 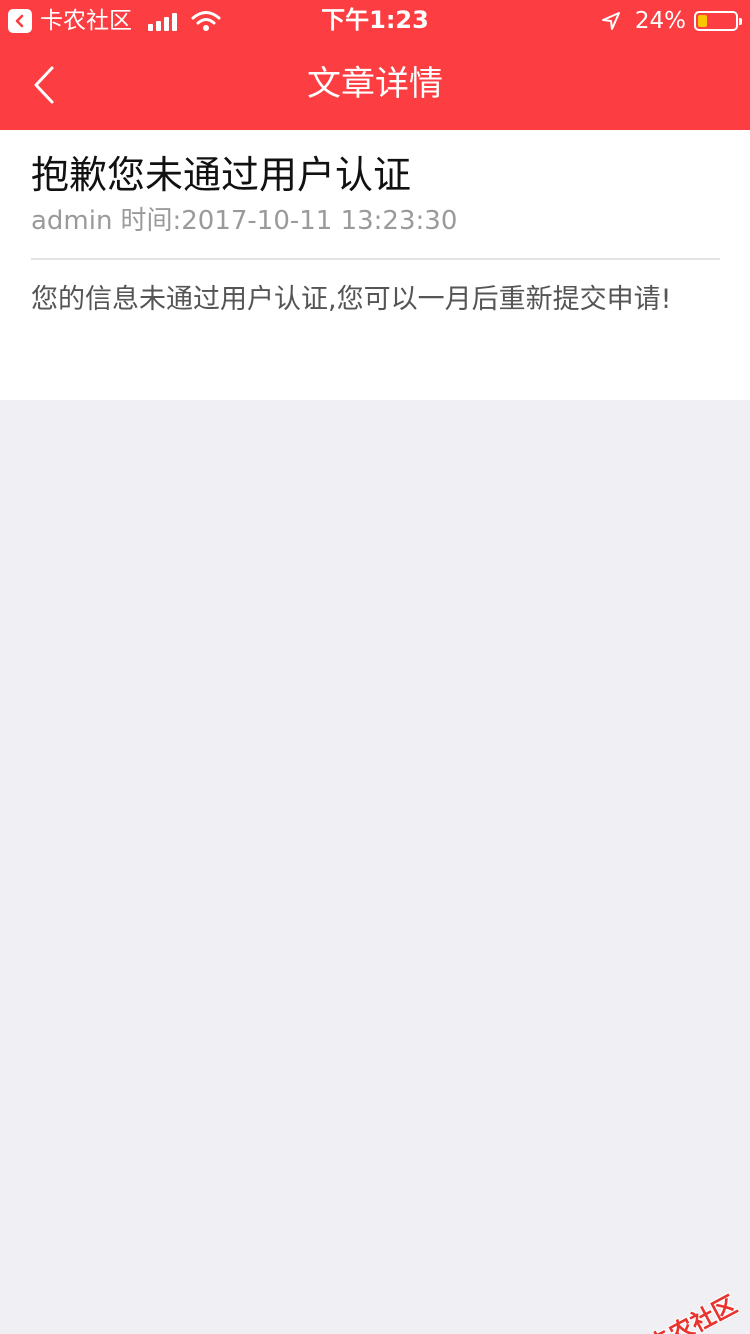 I want to click on article-meta: admin 时间:2017-10-11 13:23:30, so click(x=244, y=221).